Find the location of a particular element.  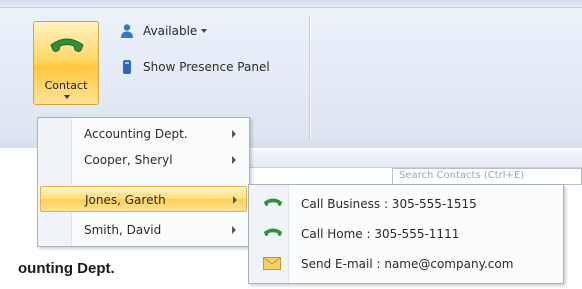

call-business-item: Call Business : 305-555-1515 is located at coordinates (406, 204).